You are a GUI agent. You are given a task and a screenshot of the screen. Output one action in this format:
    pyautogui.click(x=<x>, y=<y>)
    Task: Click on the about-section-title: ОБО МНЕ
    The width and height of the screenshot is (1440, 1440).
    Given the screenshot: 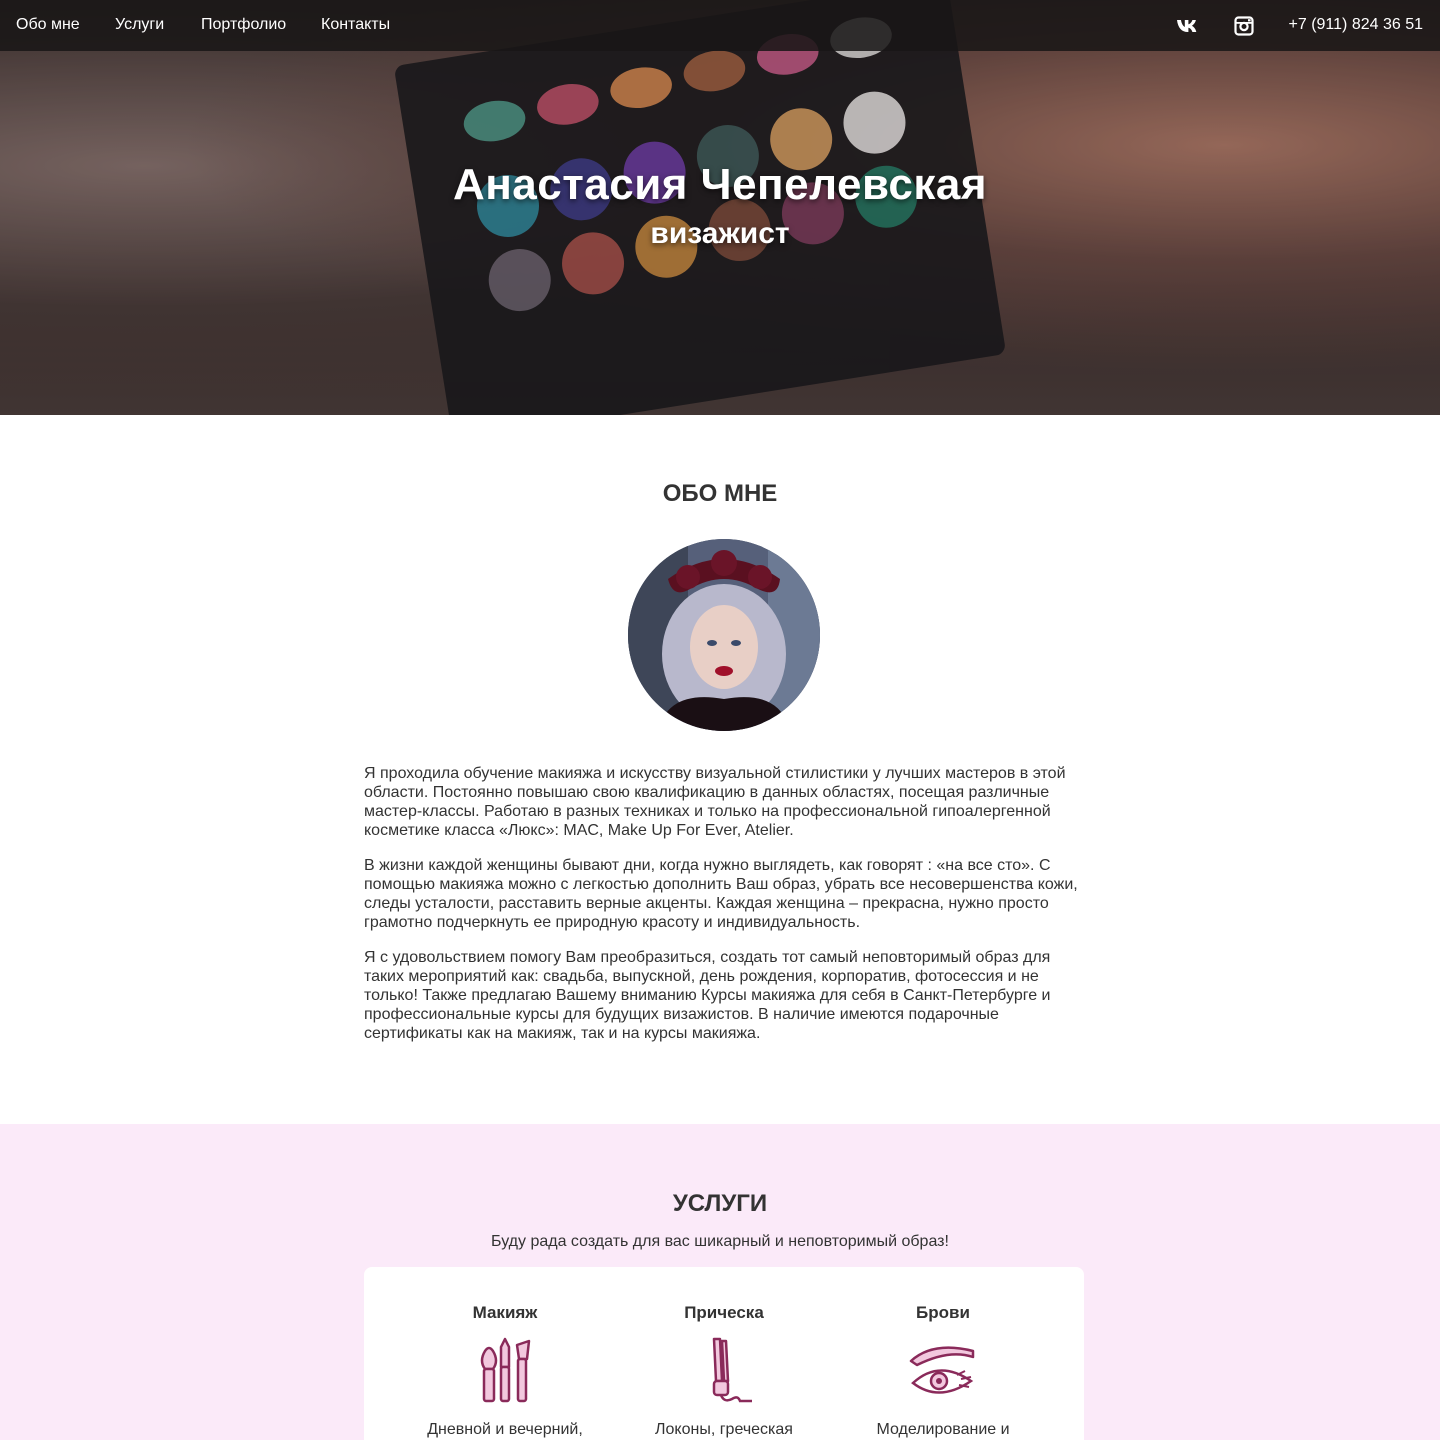 What is the action you would take?
    pyautogui.click(x=720, y=493)
    